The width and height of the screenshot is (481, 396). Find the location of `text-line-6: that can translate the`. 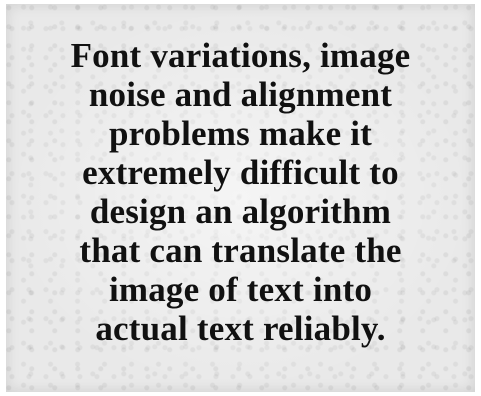

text-line-6: that can translate the is located at coordinates (240, 250).